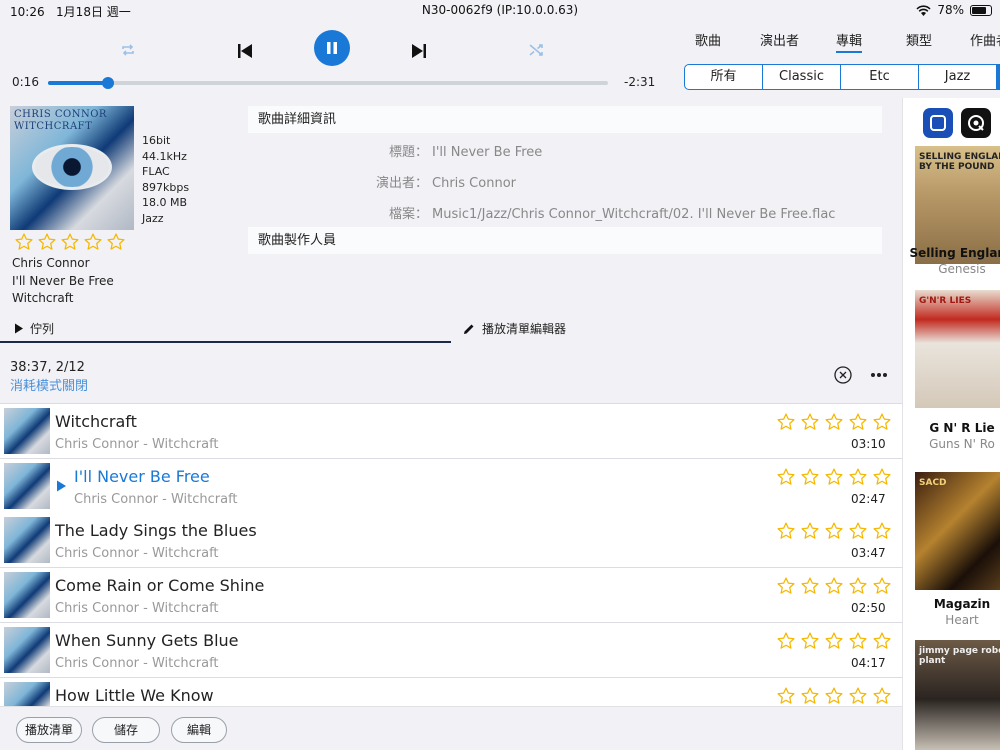  I want to click on consume-mode: 消耗模式關閉, so click(49, 386).